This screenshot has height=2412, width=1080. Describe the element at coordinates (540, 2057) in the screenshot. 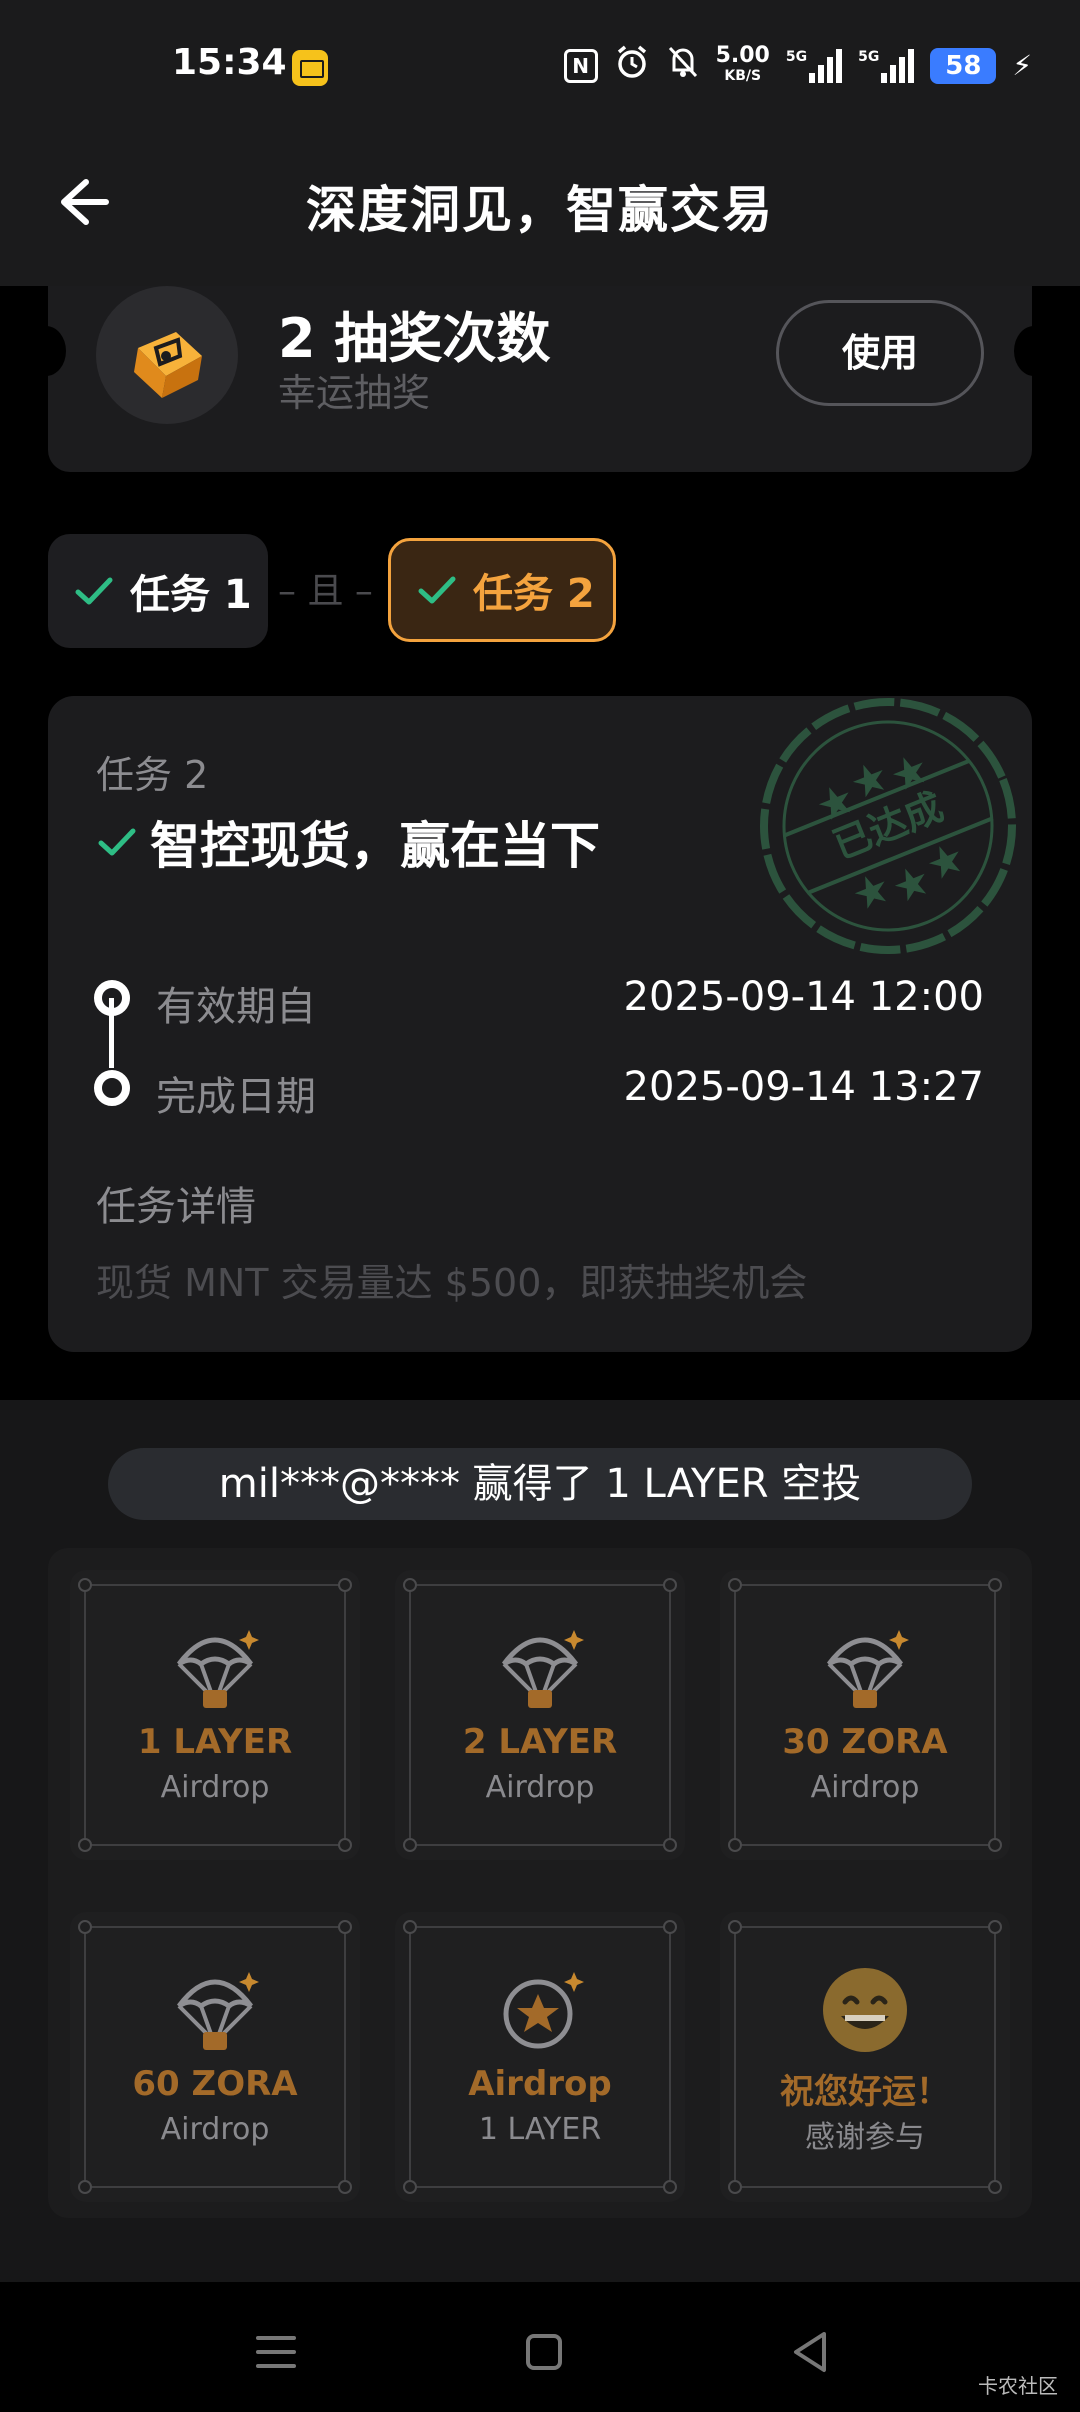

I see `prize-card: Airdrop 1 LAYER` at that location.